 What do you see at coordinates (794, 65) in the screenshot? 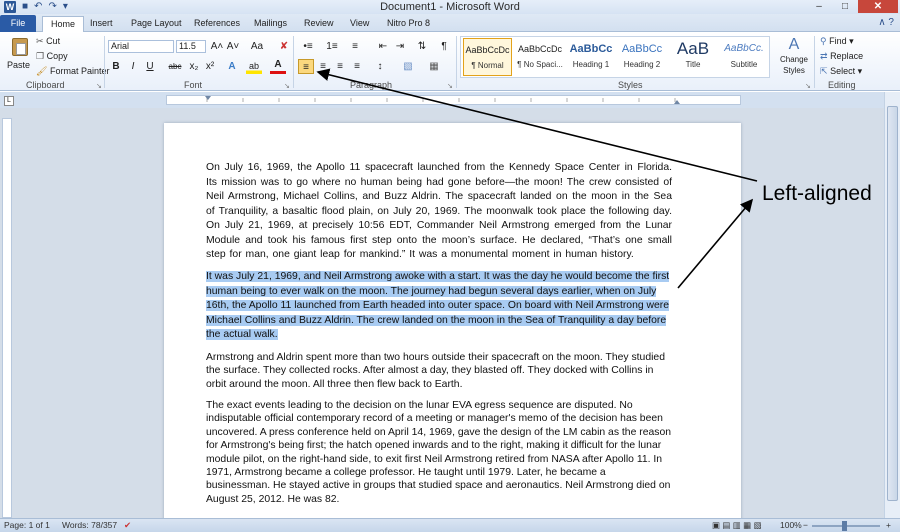
I see `change-styles-label: Change Styles` at bounding box center [794, 65].